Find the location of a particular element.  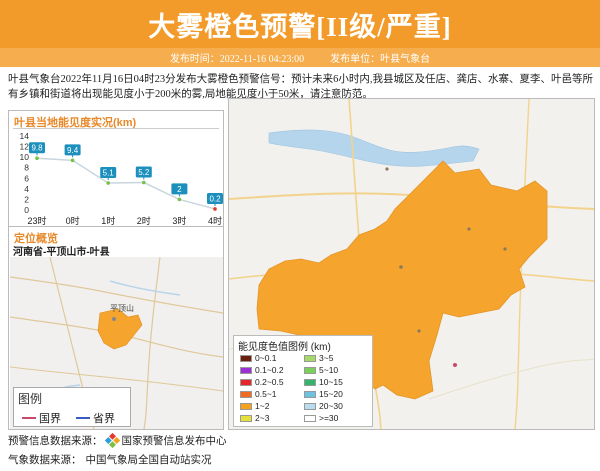

y-tick-label: 10 is located at coordinates (25, 157).